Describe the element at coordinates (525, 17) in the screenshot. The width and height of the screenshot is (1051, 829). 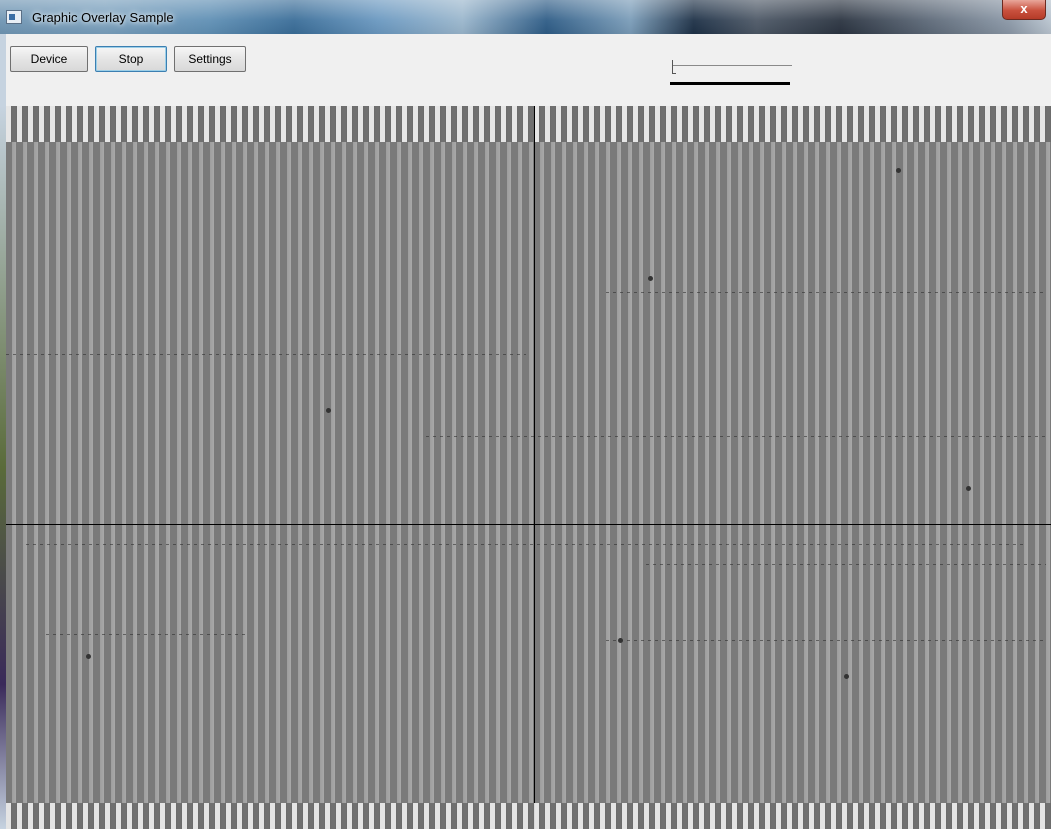
I see `title-bar: Graphic Overlay Sample x` at that location.